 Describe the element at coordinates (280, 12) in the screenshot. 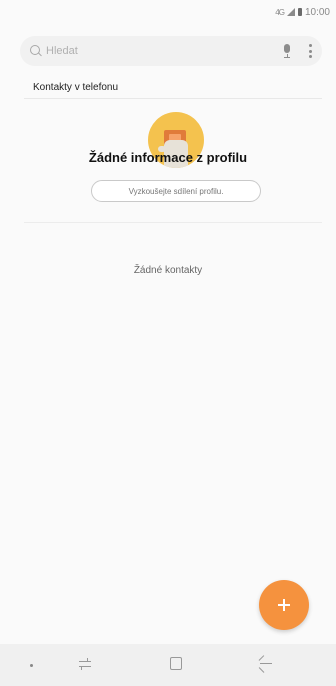

I see `network-type-label: 4G` at that location.